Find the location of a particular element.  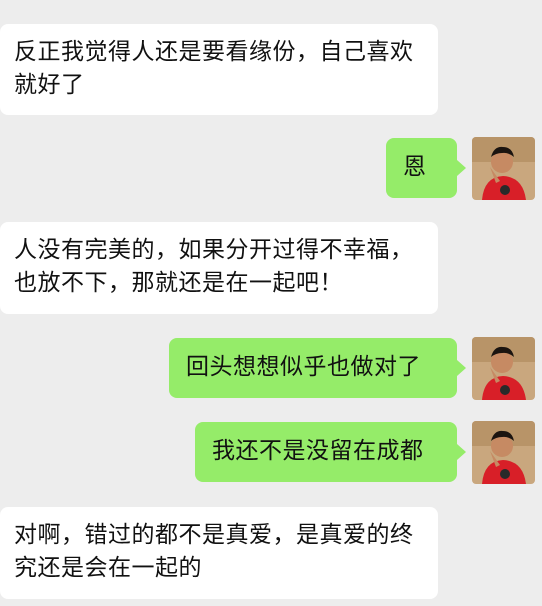

outgoing-message-bubble: 恩 is located at coordinates (421, 168).